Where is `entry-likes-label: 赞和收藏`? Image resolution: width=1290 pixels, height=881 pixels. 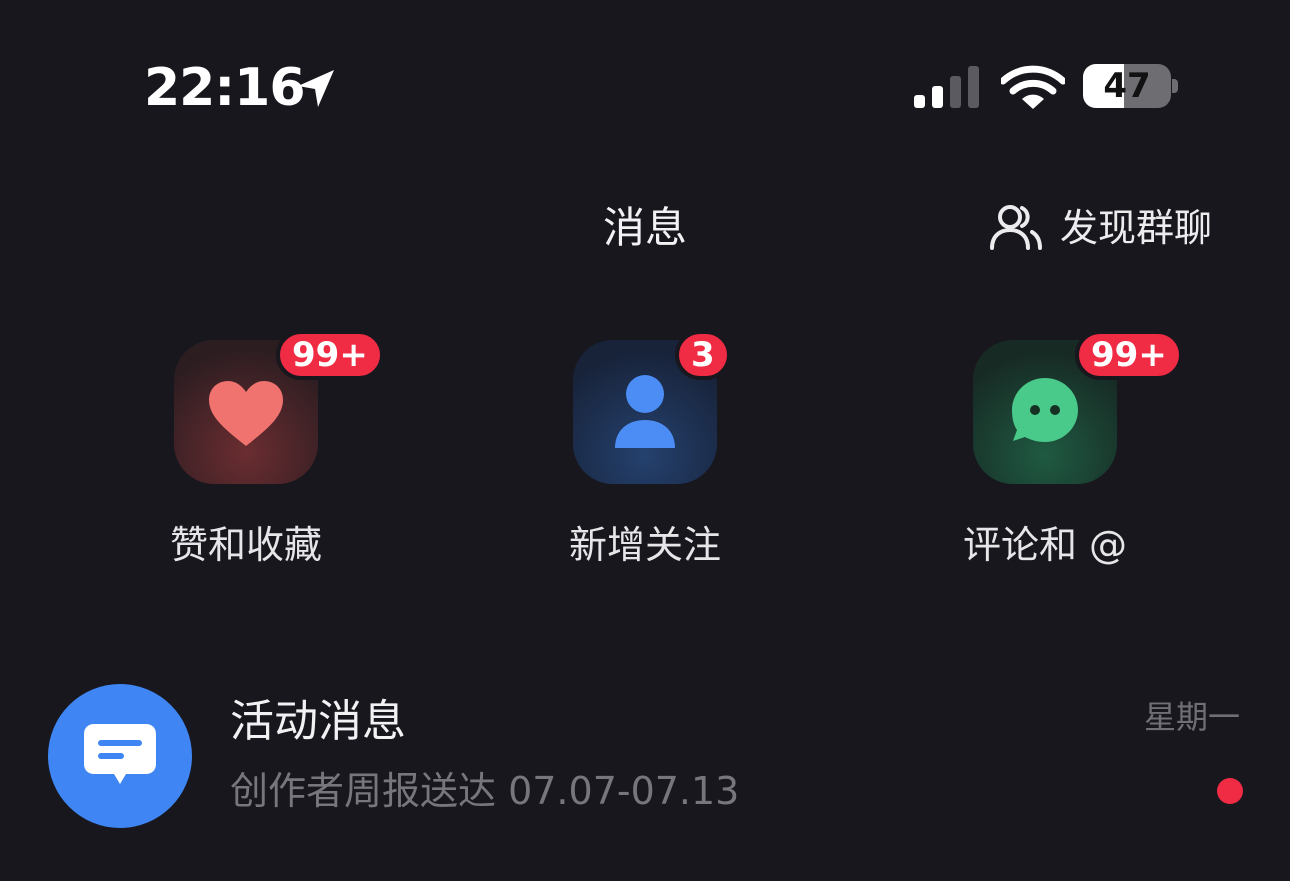
entry-likes-label: 赞和收藏 is located at coordinates (245, 545).